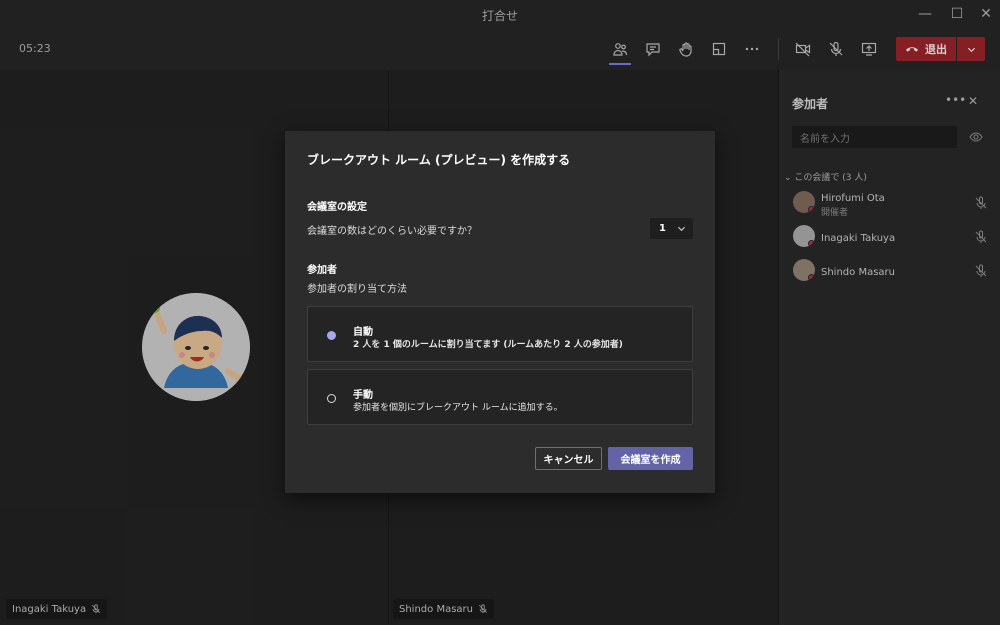 This screenshot has height=625, width=1000. What do you see at coordinates (357, 289) in the screenshot?
I see `assignment-method-label: 参加者の割り当て方法` at bounding box center [357, 289].